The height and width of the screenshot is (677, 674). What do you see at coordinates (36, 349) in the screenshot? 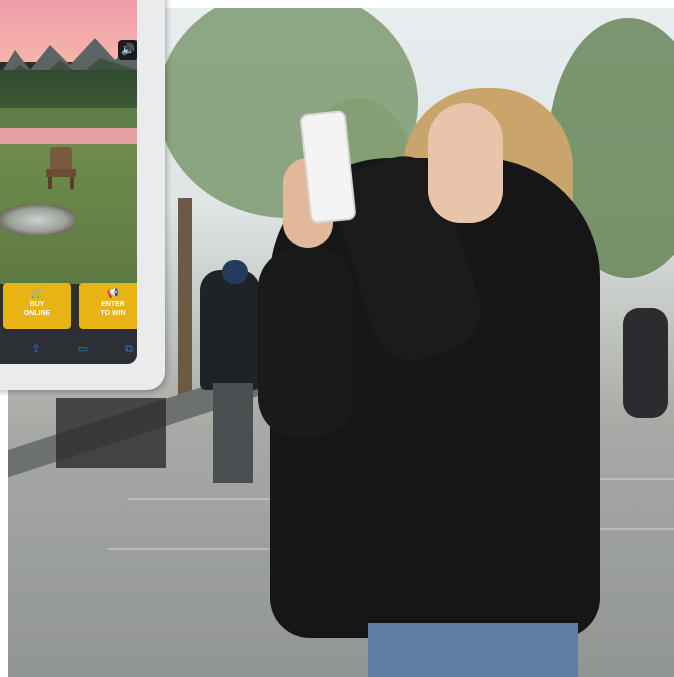
I see `share-icon: ⇪` at bounding box center [36, 349].